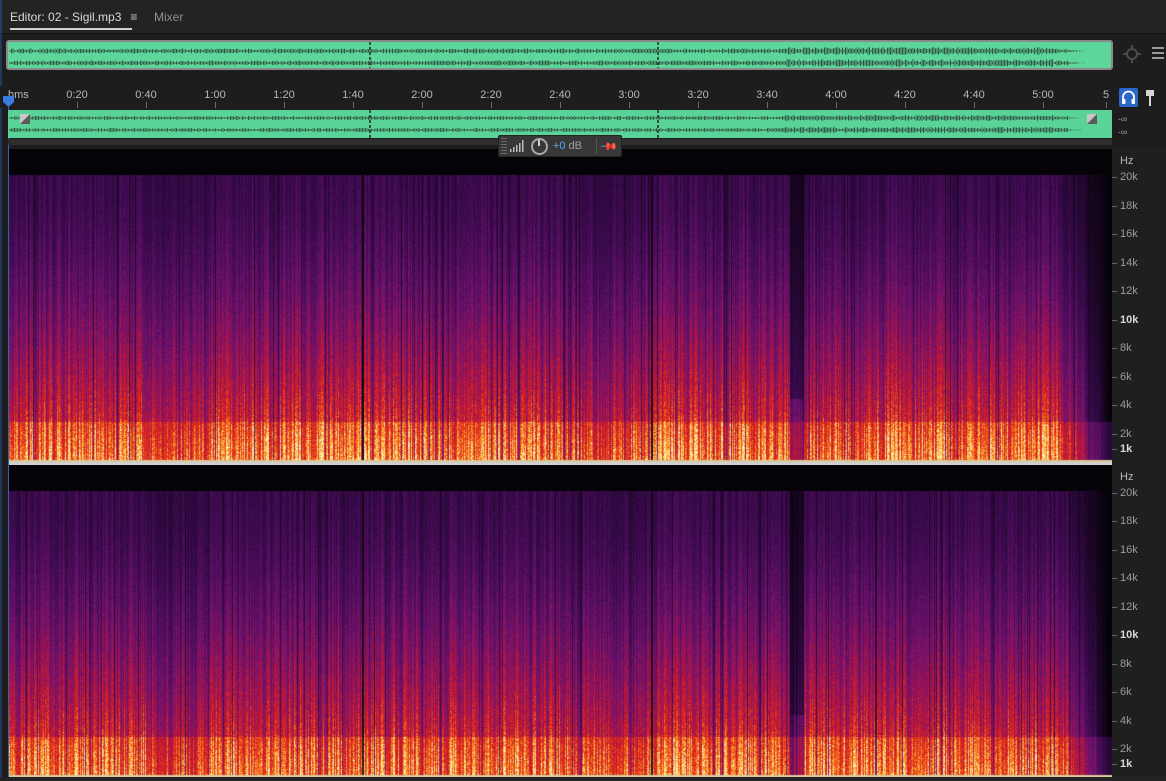  I want to click on panel-menu-icon, so click(1159, 54).